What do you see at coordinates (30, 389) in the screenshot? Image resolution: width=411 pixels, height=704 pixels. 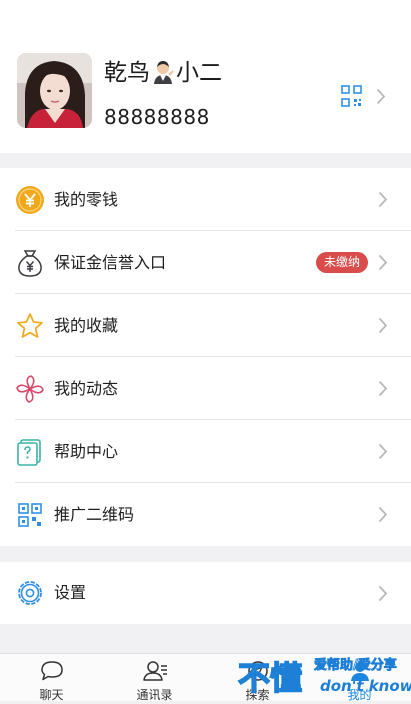 I see `pinwheel-icon` at bounding box center [30, 389].